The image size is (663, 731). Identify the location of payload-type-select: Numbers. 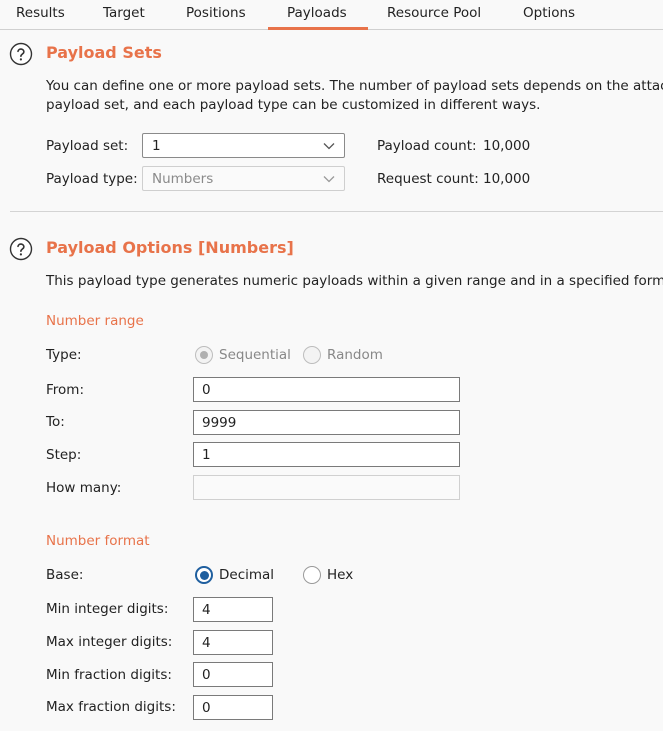
(243, 178).